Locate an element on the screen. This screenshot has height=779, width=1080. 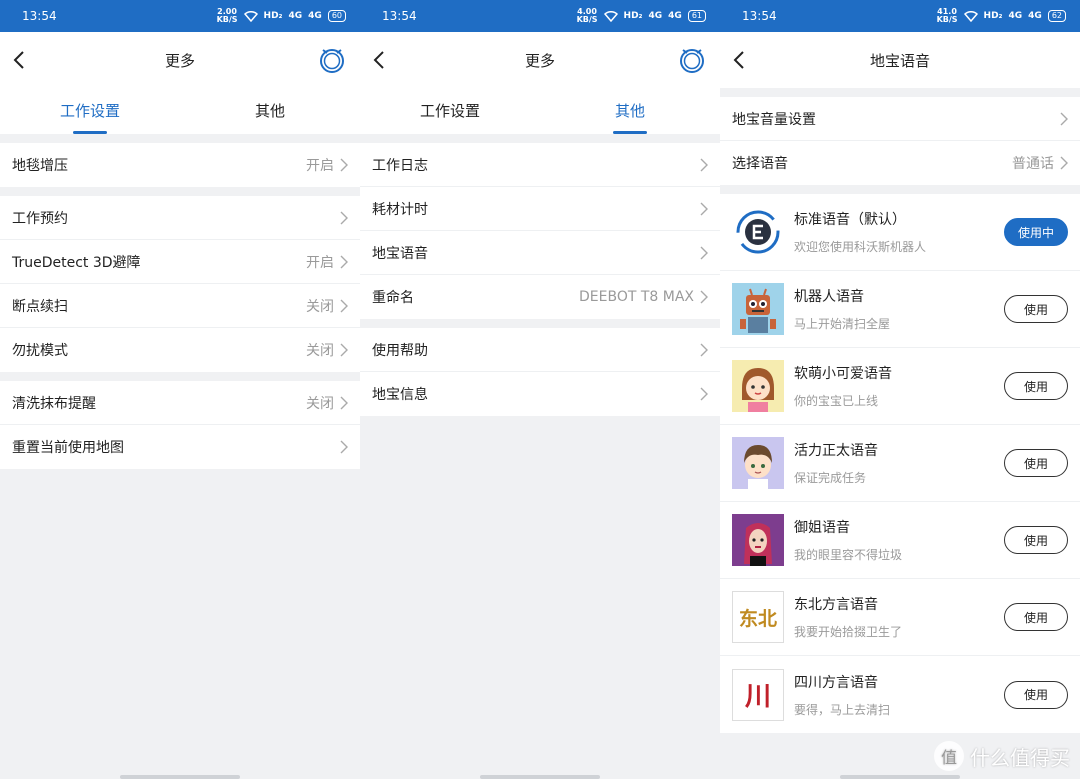
voice-in-use-button: 使用中 is located at coordinates (1036, 232).